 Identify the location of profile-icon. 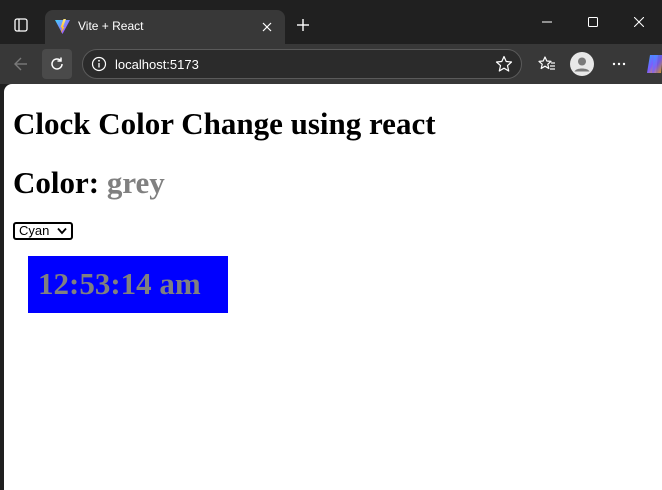
(582, 64).